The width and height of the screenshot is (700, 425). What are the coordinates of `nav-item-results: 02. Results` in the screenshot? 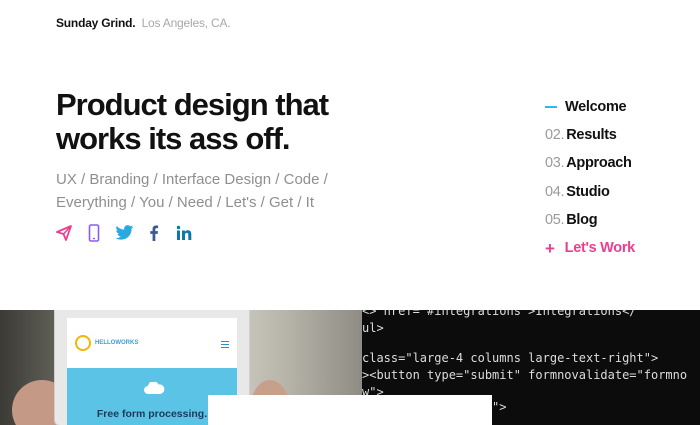 It's located at (590, 135).